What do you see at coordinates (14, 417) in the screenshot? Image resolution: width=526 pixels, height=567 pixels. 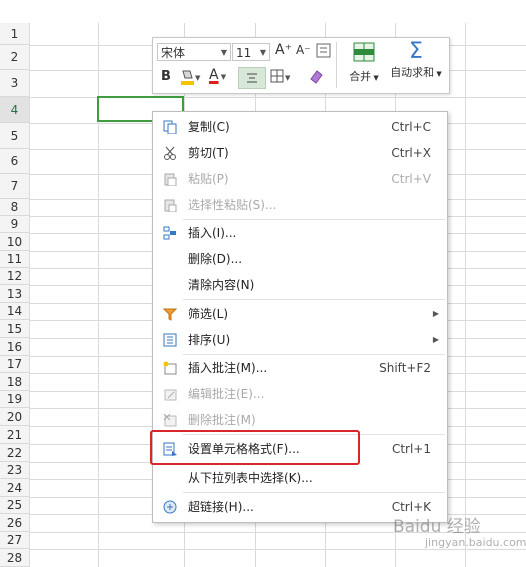 I see `row-header: 20` at bounding box center [14, 417].